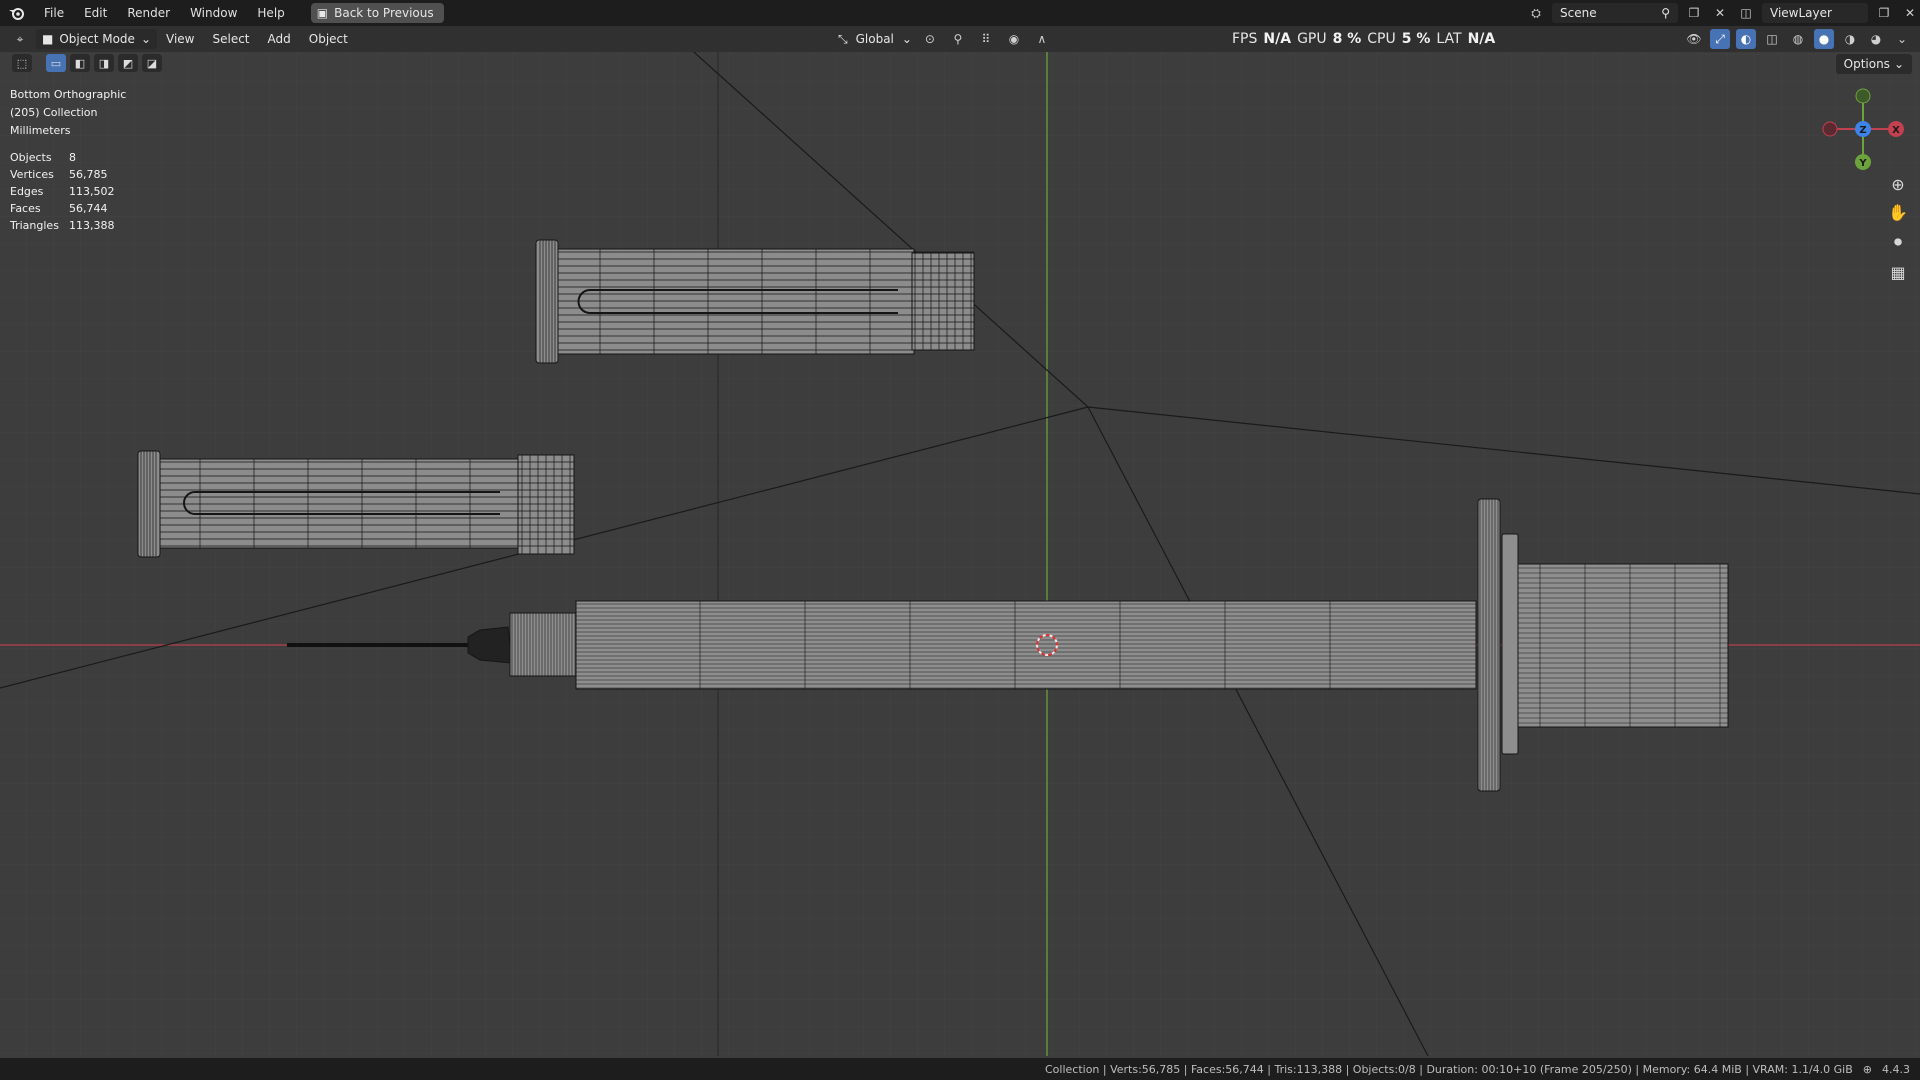  What do you see at coordinates (1862, 163) in the screenshot?
I see `y-axis-label: Y` at bounding box center [1862, 163].